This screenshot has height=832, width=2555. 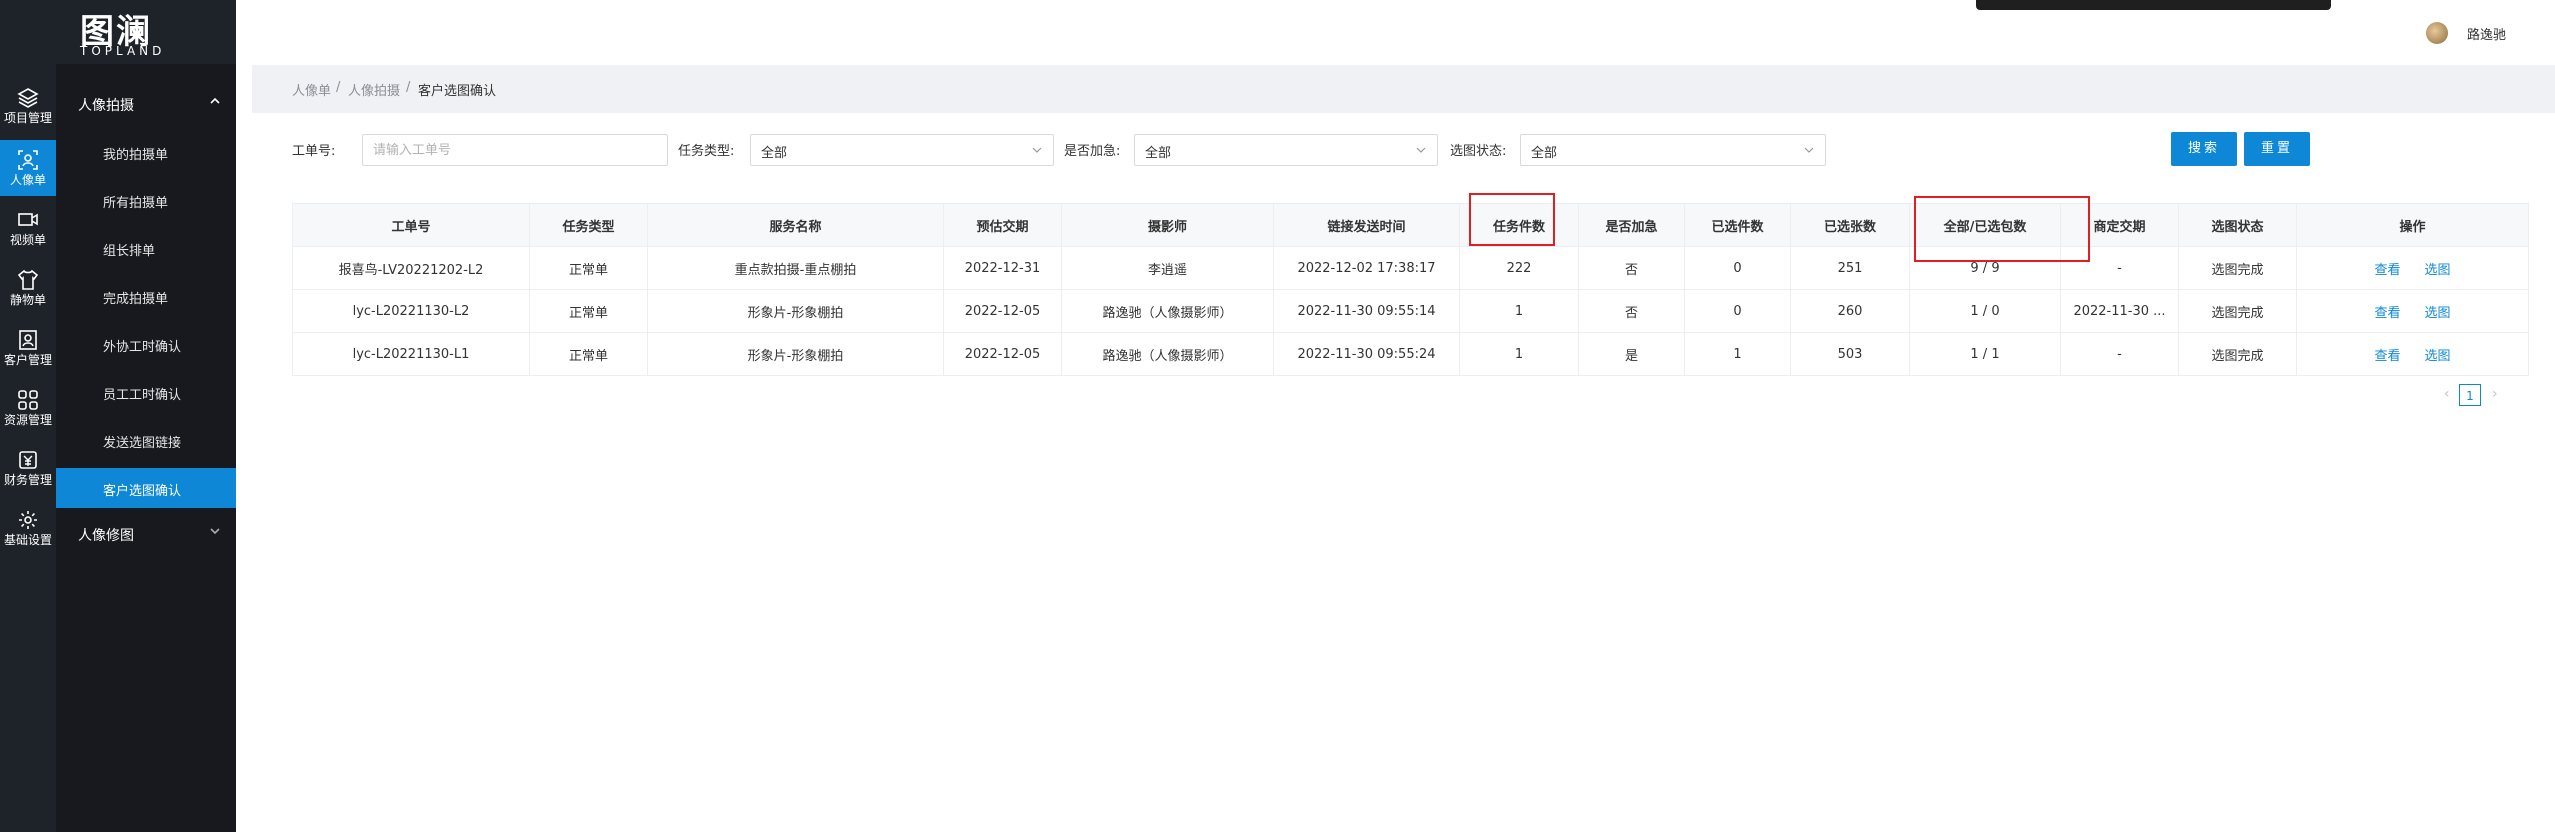 I want to click on cell-selected-items: 1, so click(x=1737, y=354).